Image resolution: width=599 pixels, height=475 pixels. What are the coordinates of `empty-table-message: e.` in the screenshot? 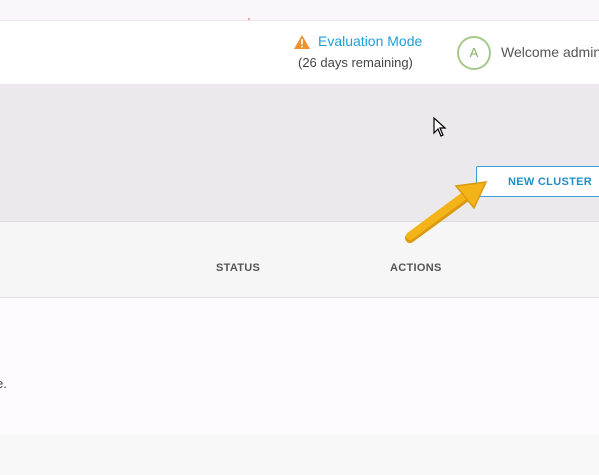 It's located at (3, 383).